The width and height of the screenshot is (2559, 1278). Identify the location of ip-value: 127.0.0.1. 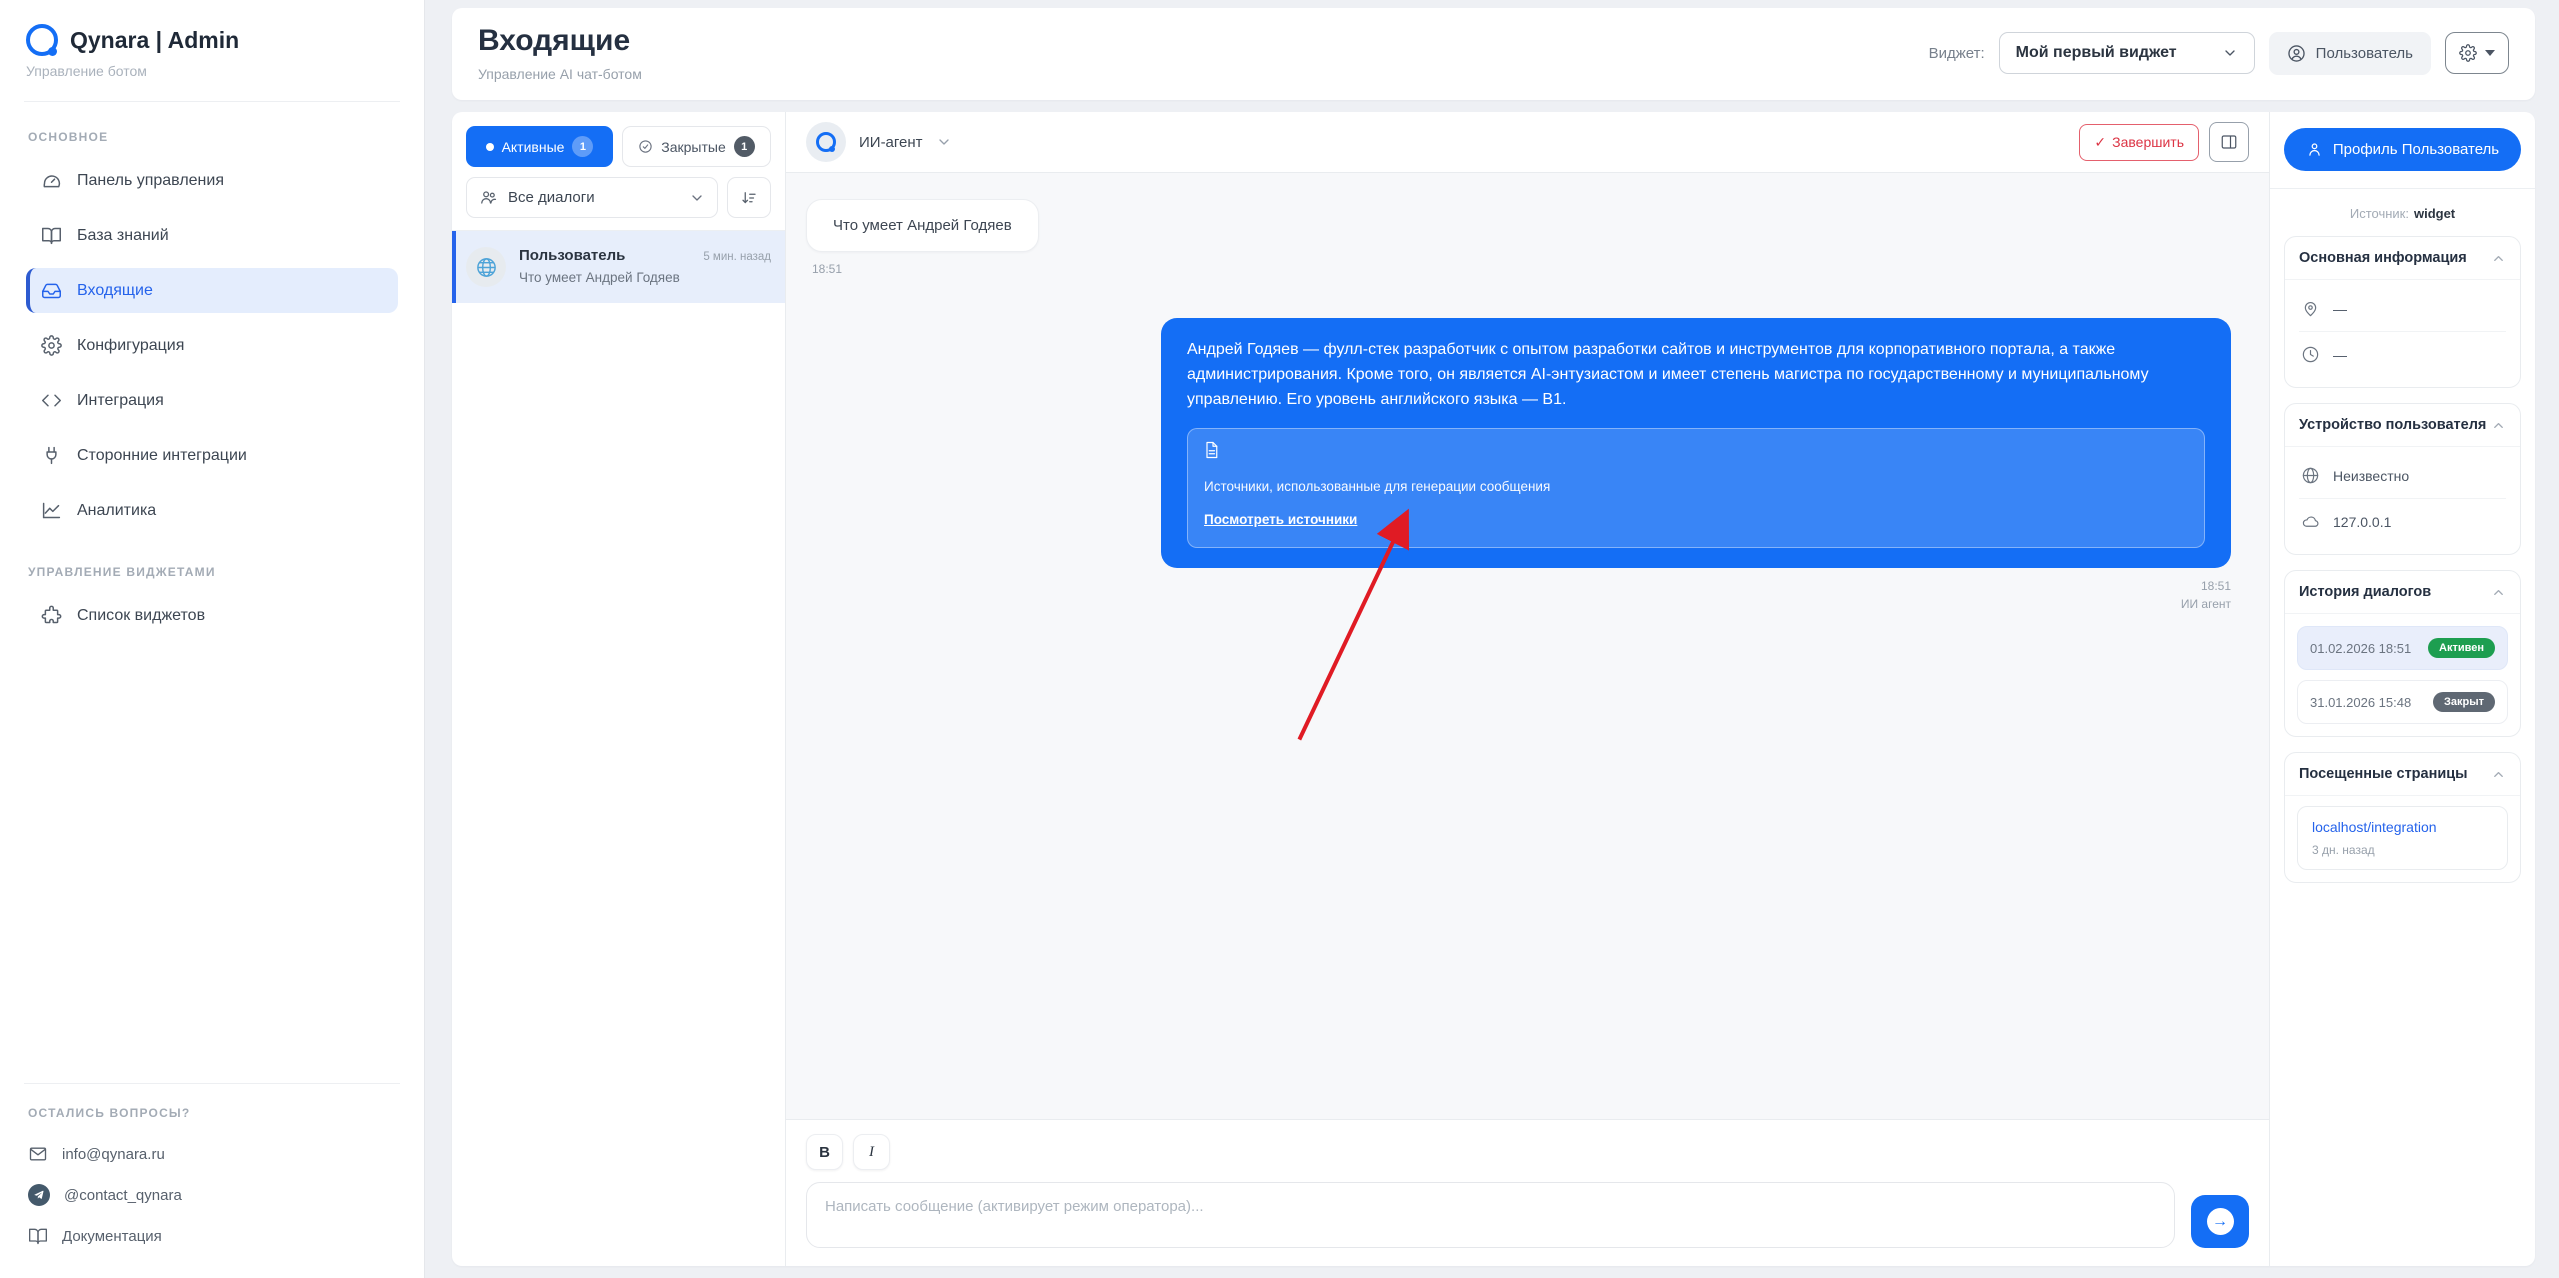
(2362, 521).